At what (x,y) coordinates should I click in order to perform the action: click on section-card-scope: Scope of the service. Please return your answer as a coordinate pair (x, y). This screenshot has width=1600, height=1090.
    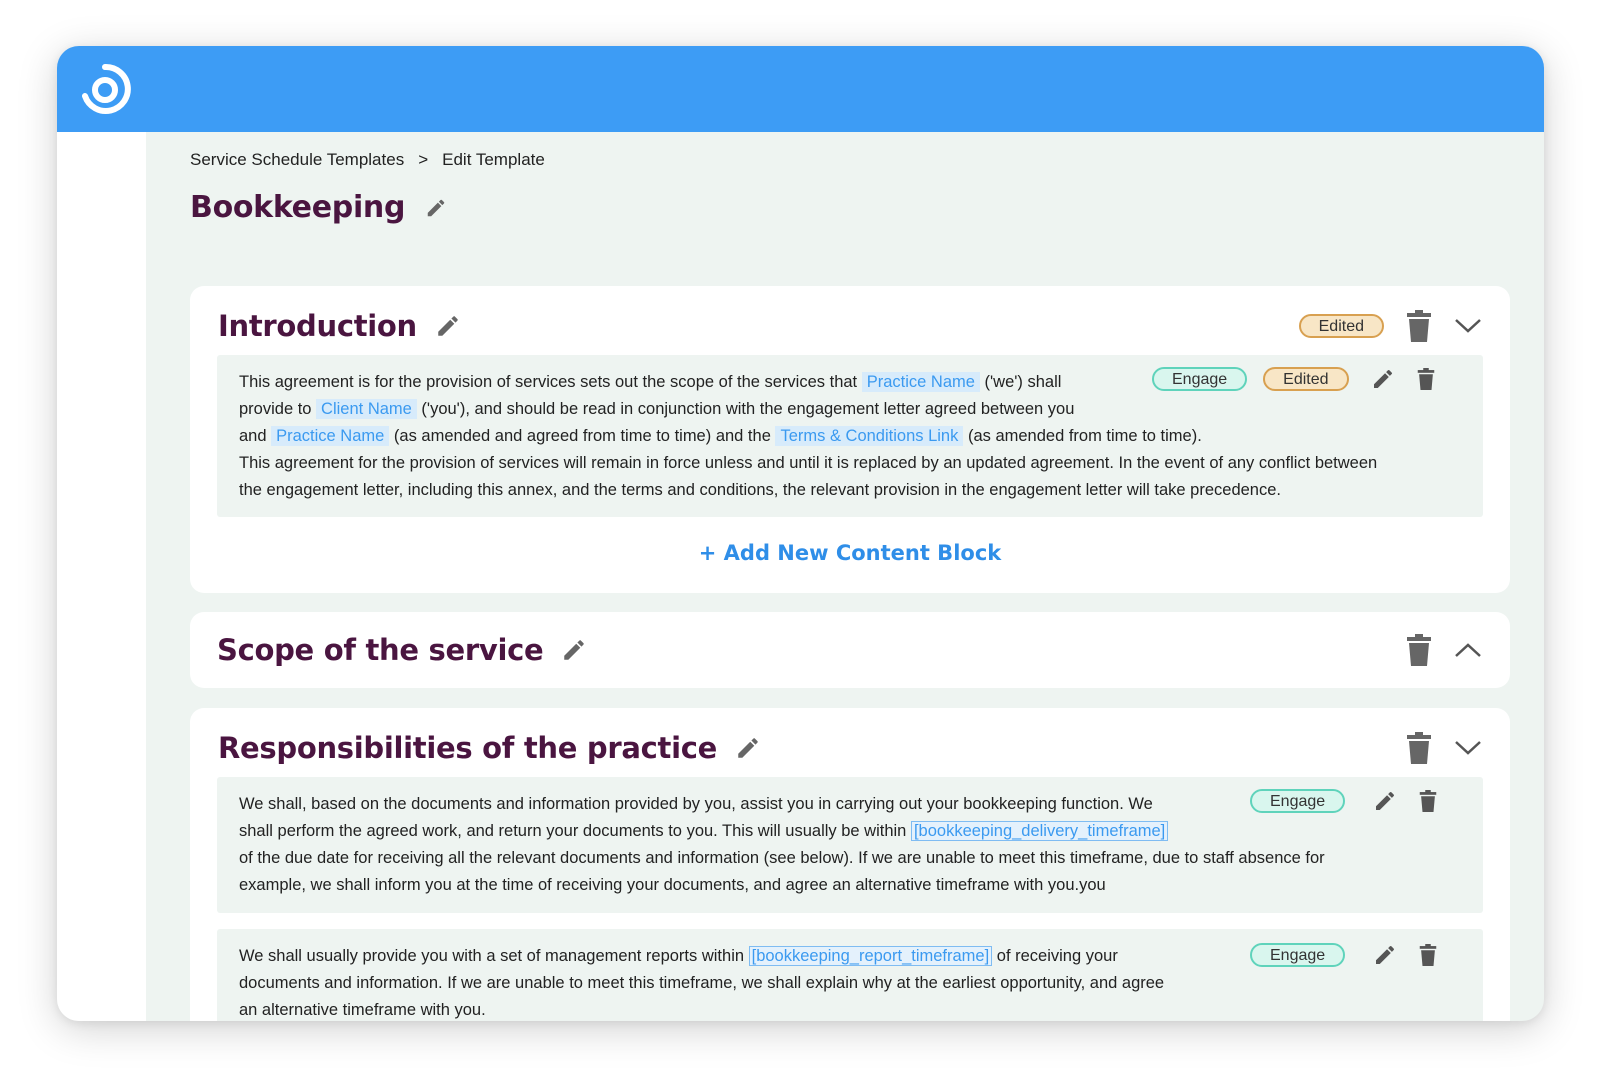
    Looking at the image, I should click on (850, 650).